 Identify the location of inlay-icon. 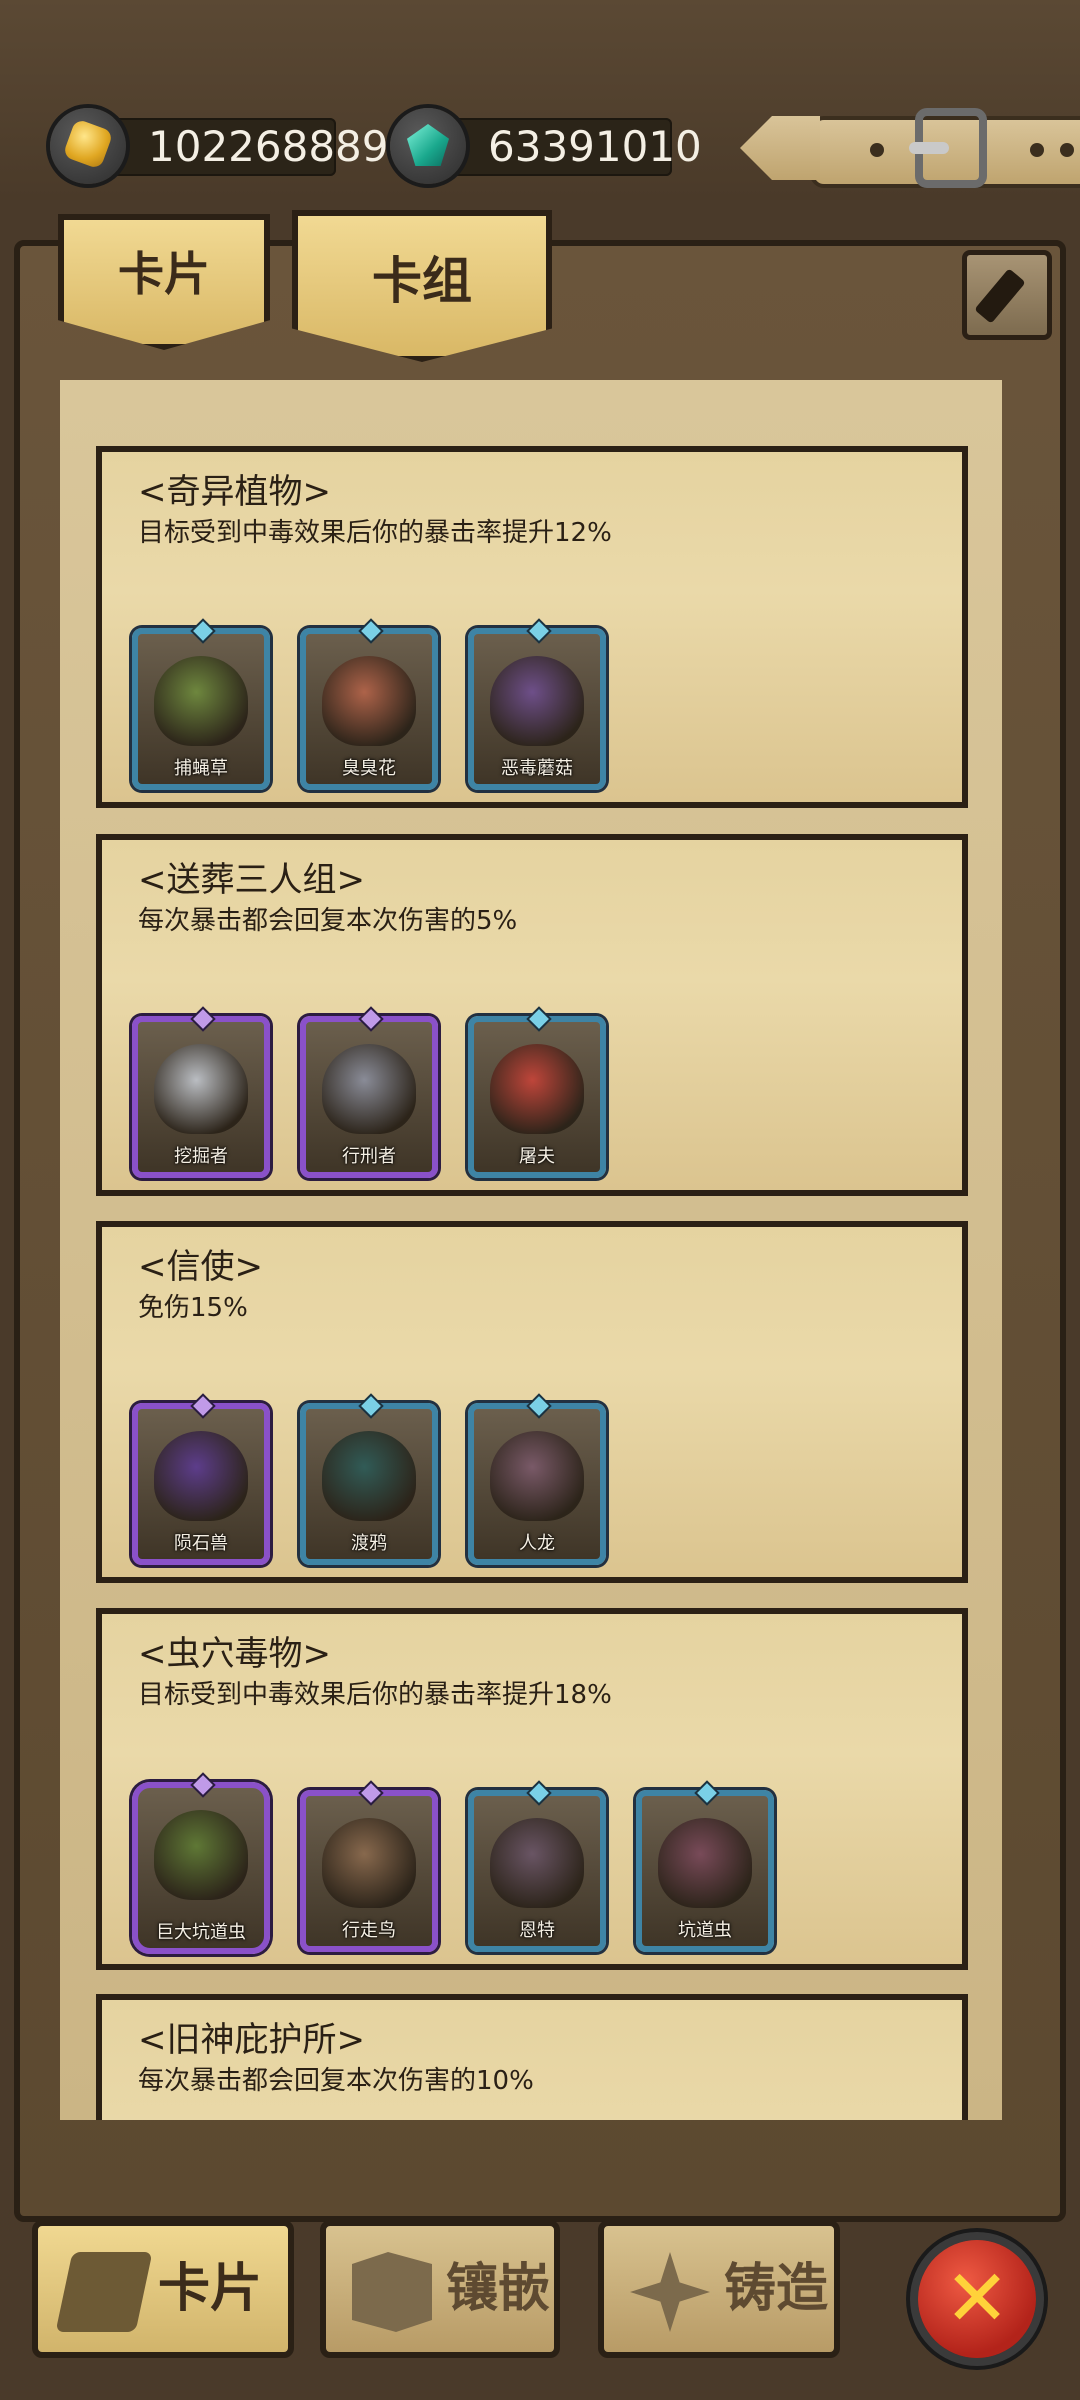
(392, 2292).